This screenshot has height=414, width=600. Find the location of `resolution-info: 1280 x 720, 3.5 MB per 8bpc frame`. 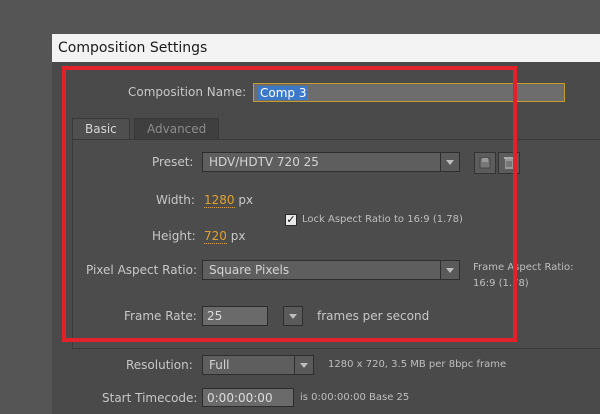

resolution-info: 1280 x 720, 3.5 MB per 8bpc frame is located at coordinates (417, 364).